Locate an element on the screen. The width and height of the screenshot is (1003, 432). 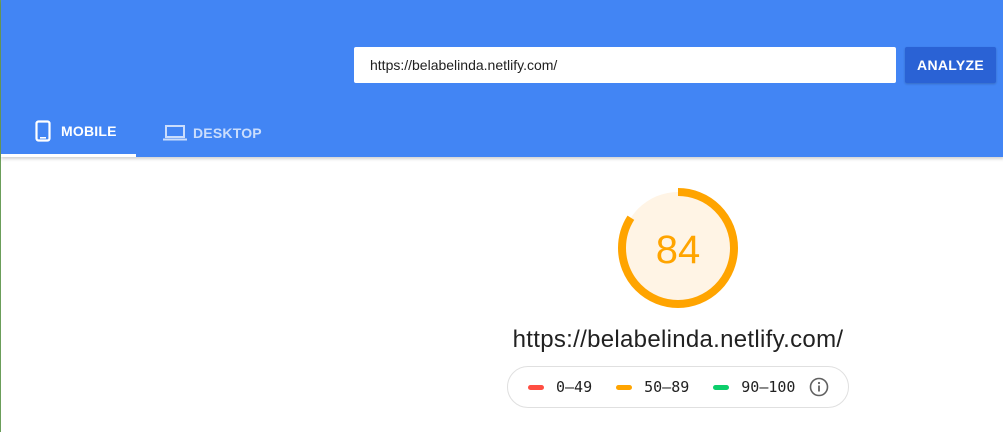
legend-item-fail: 0–49 is located at coordinates (560, 387).